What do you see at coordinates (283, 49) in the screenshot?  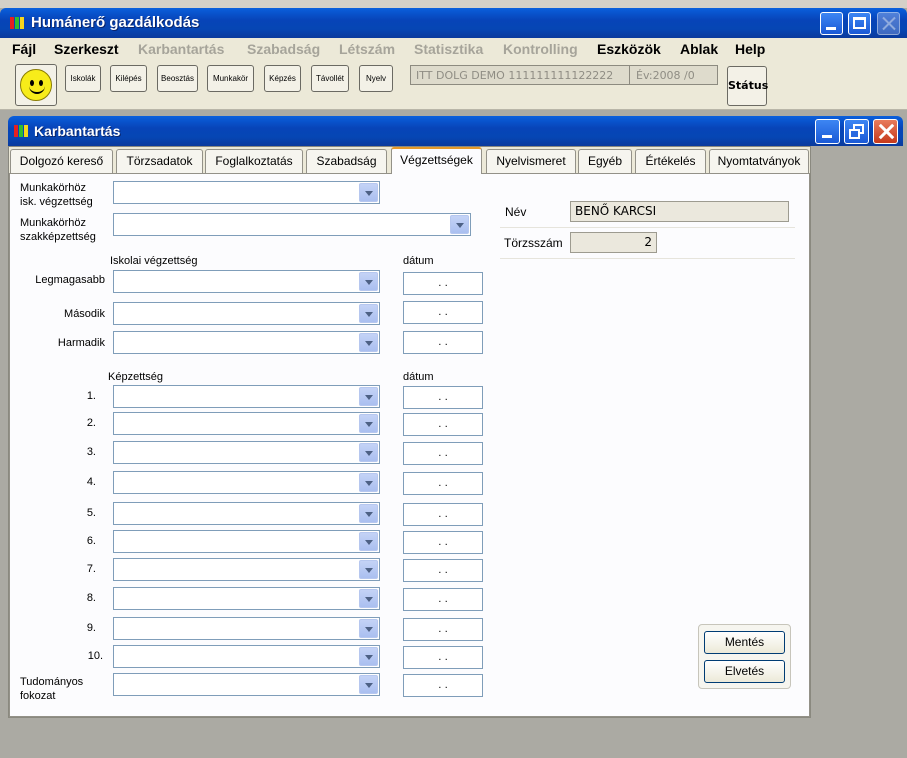 I see `menu-szabadsag: Szabadság` at bounding box center [283, 49].